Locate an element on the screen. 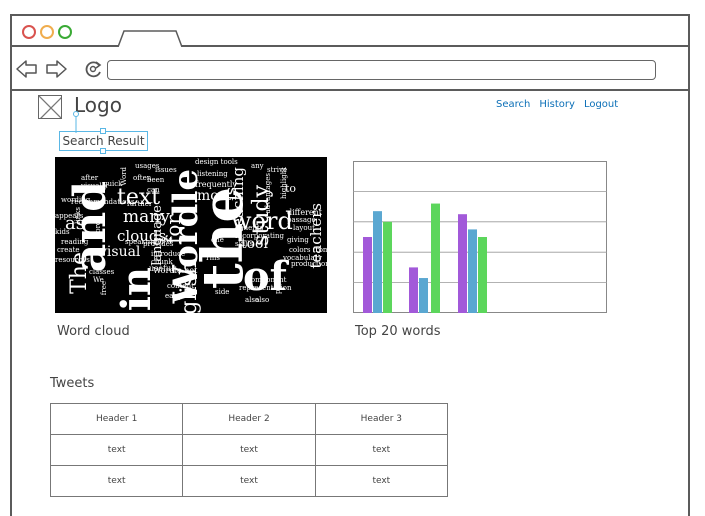 Image resolution: width=705 pixels, height=516 pixels. word-cloud-word: kids is located at coordinates (62, 232).